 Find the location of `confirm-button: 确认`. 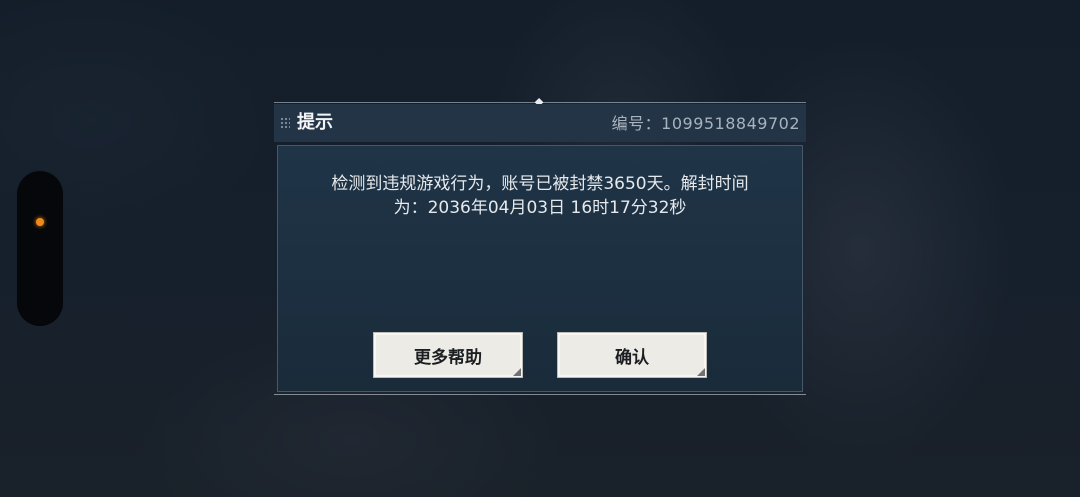

confirm-button: 确认 is located at coordinates (632, 355).